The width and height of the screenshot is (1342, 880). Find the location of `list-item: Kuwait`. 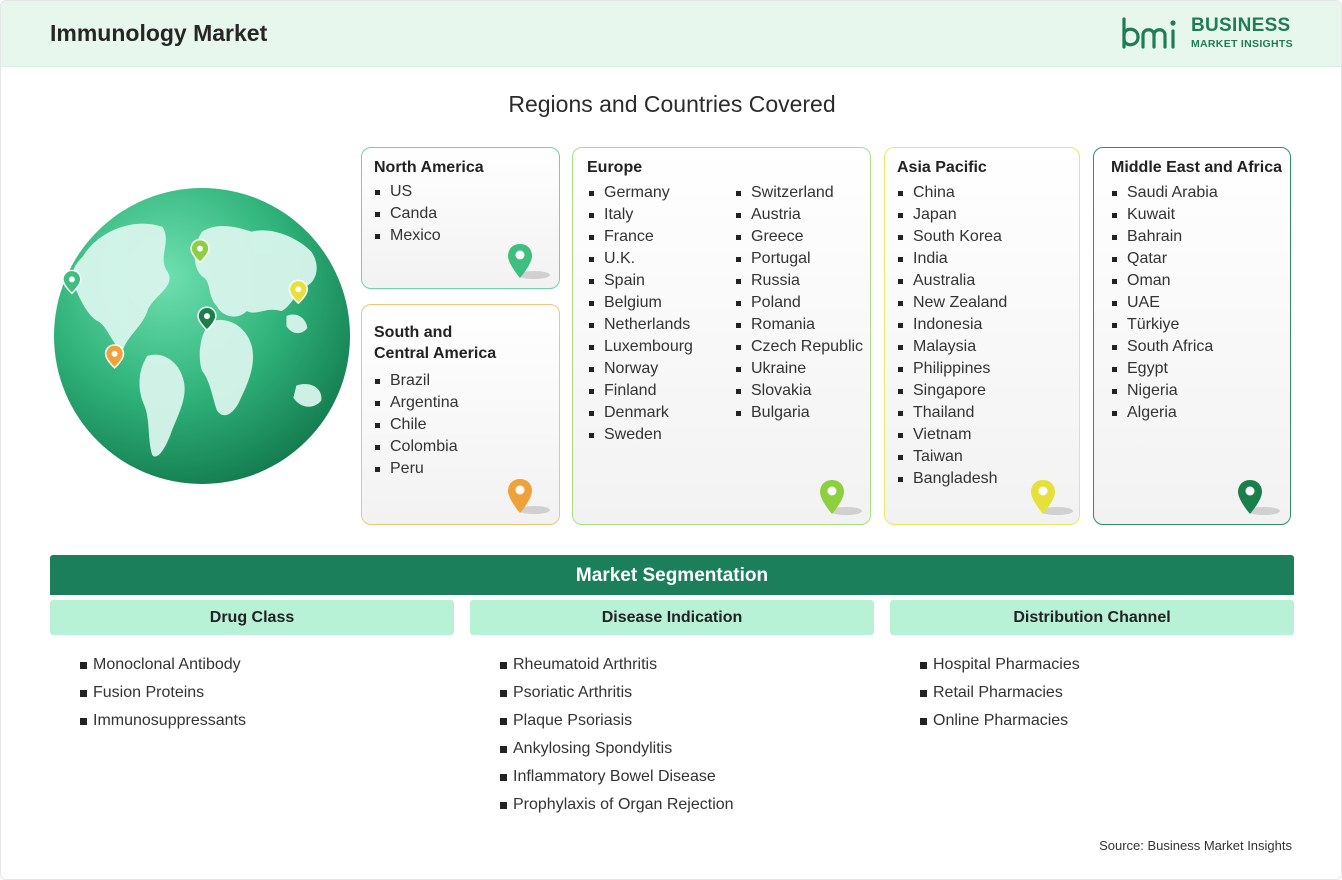

list-item: Kuwait is located at coordinates (1164, 215).